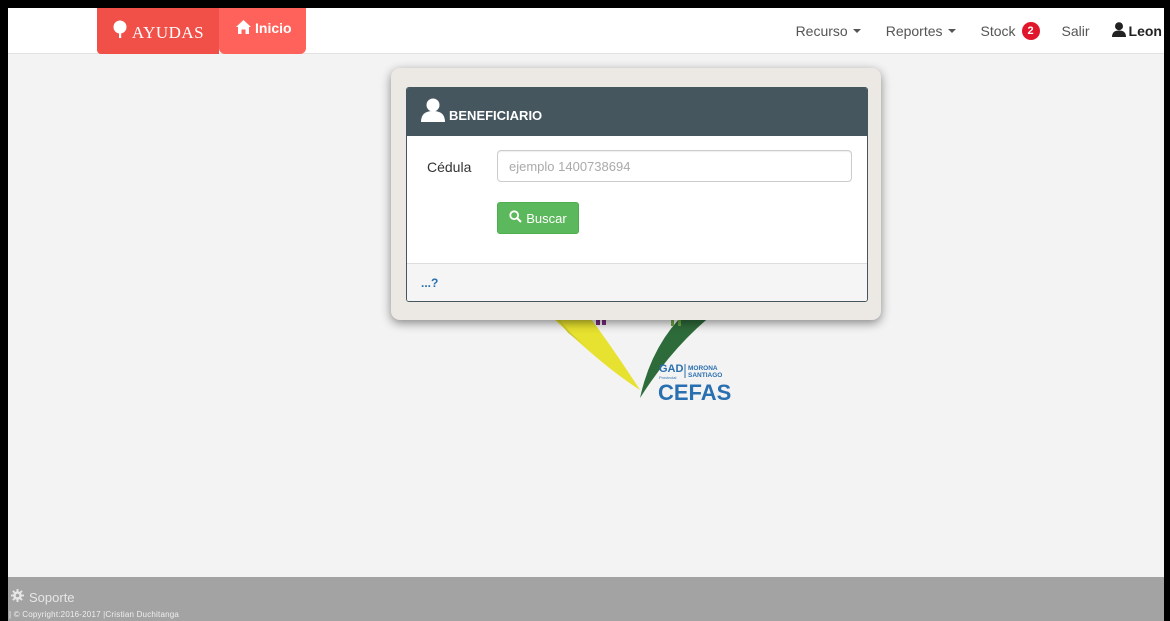 Image resolution: width=1170 pixels, height=621 pixels. What do you see at coordinates (515, 218) in the screenshot?
I see `search-icon` at bounding box center [515, 218].